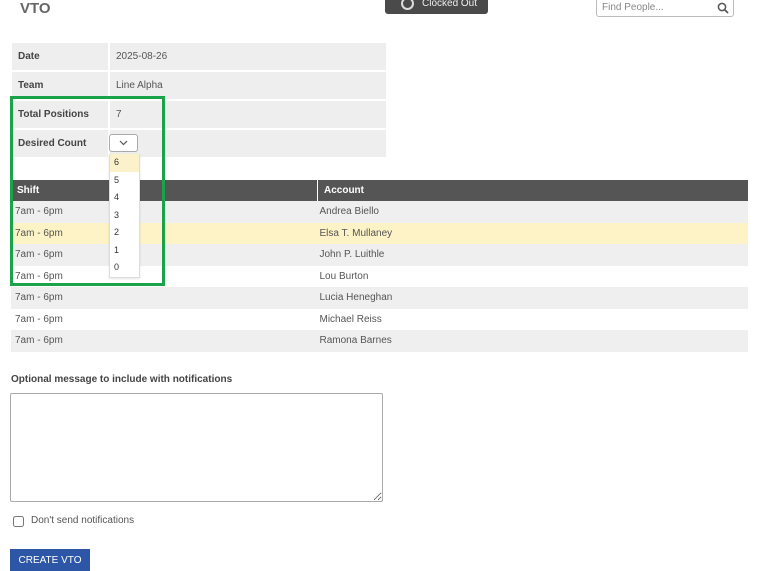  What do you see at coordinates (164, 190) in the screenshot?
I see `shift-column-header: Shift` at bounding box center [164, 190].